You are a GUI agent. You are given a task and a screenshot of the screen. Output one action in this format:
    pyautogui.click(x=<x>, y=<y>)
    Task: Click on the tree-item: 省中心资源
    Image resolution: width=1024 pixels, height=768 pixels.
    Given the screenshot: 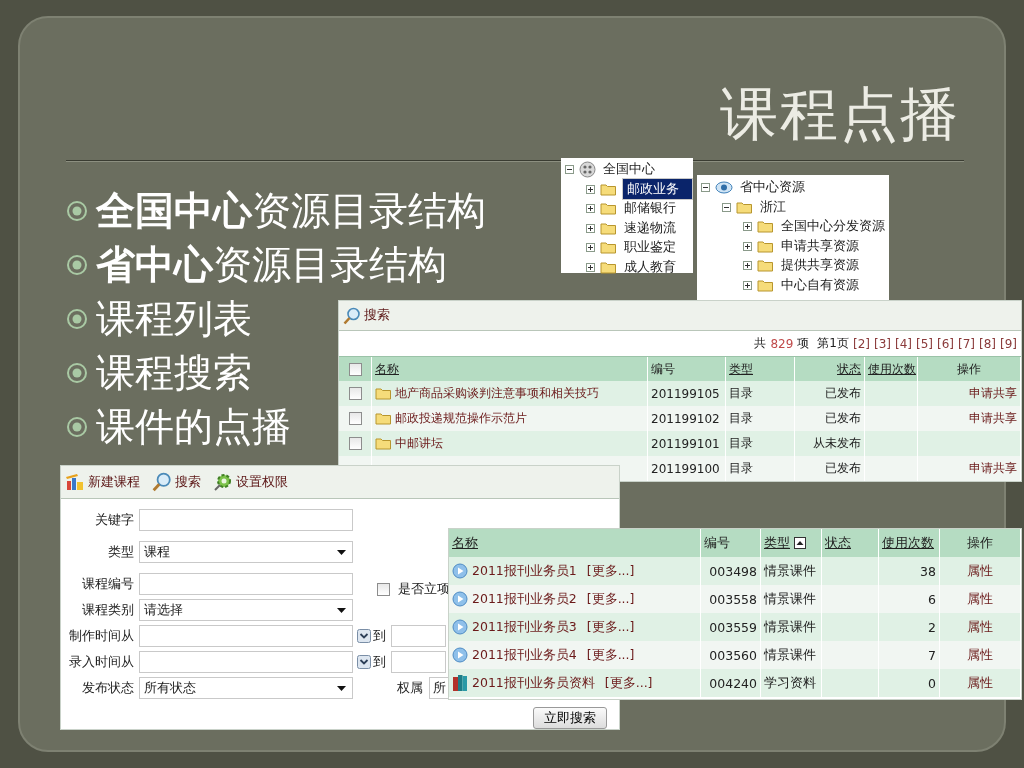 What is the action you would take?
    pyautogui.click(x=772, y=188)
    